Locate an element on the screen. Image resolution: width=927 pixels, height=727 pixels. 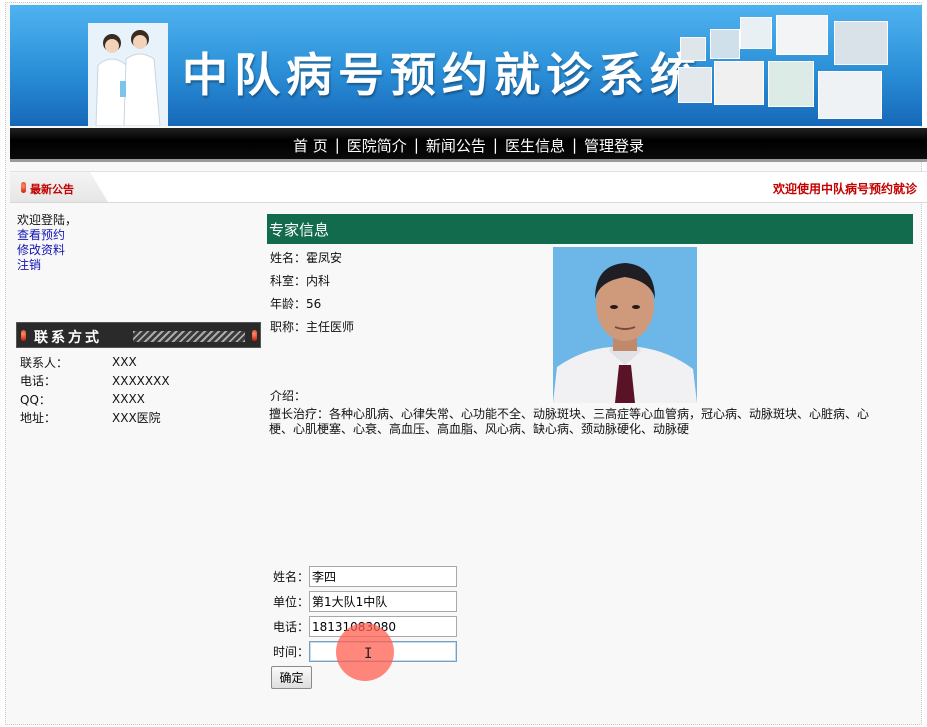
logout-link: 注销 is located at coordinates (47, 265).